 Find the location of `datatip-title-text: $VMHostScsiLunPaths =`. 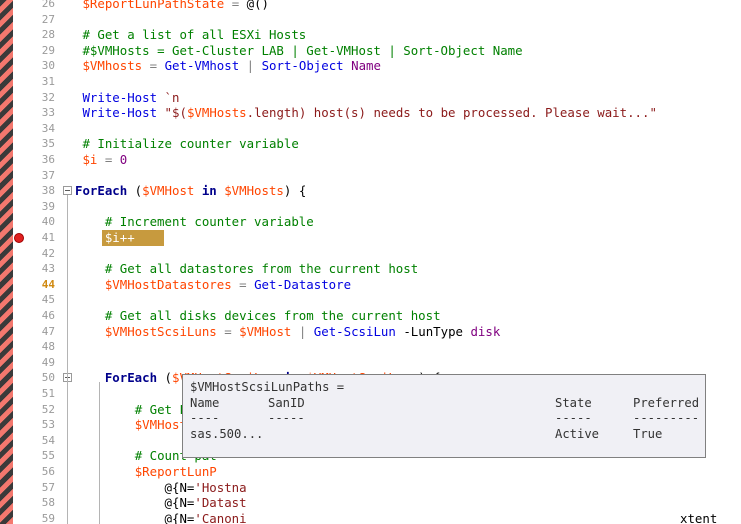

datatip-title-text: $VMHostScsiLunPaths = is located at coordinates (267, 387).